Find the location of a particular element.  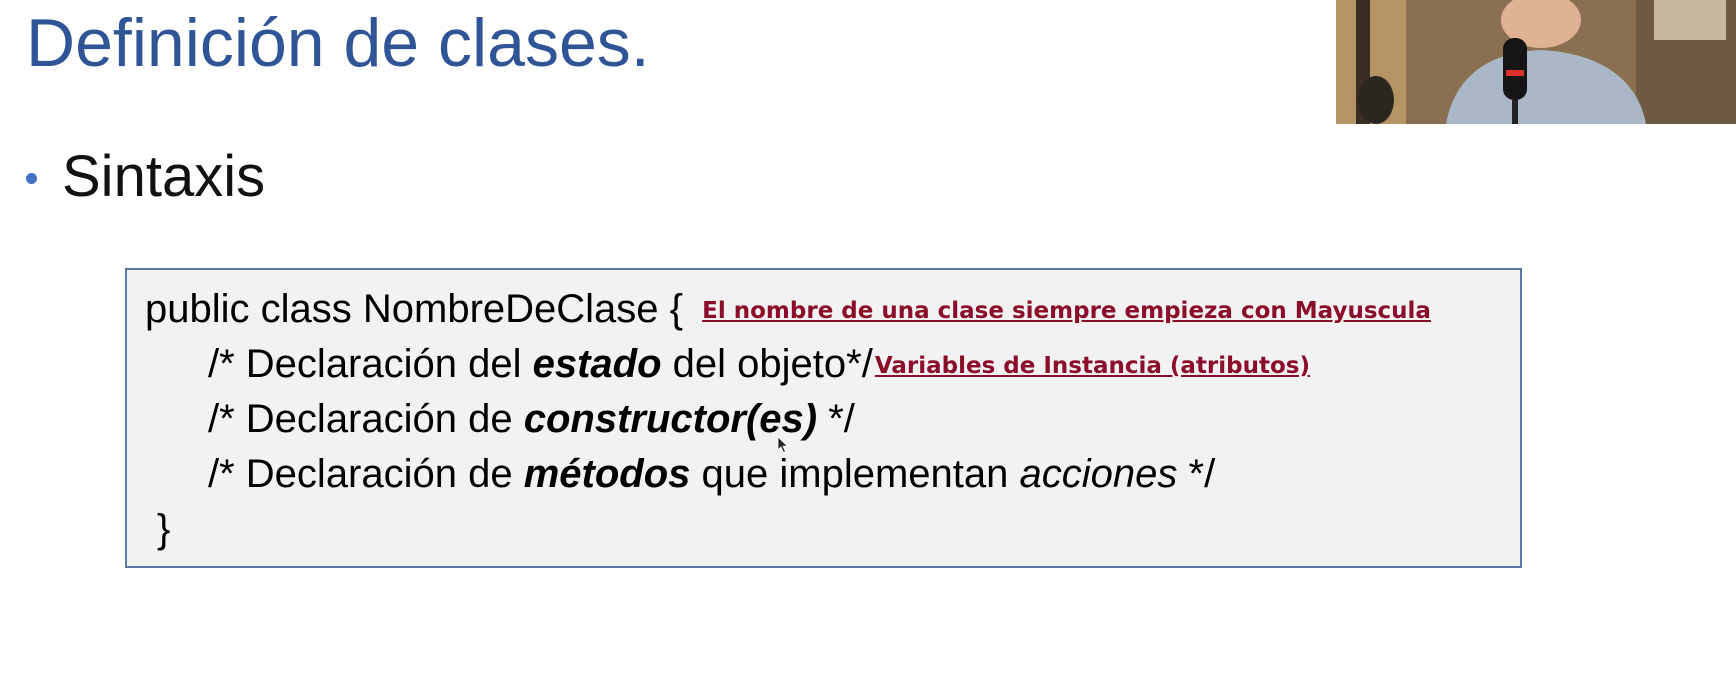

code-text: que implementan is located at coordinates (855, 474).